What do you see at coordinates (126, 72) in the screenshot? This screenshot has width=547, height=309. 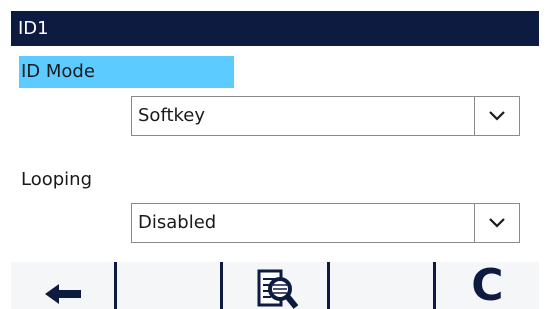 I see `id-mode-label: ID Mode` at bounding box center [126, 72].